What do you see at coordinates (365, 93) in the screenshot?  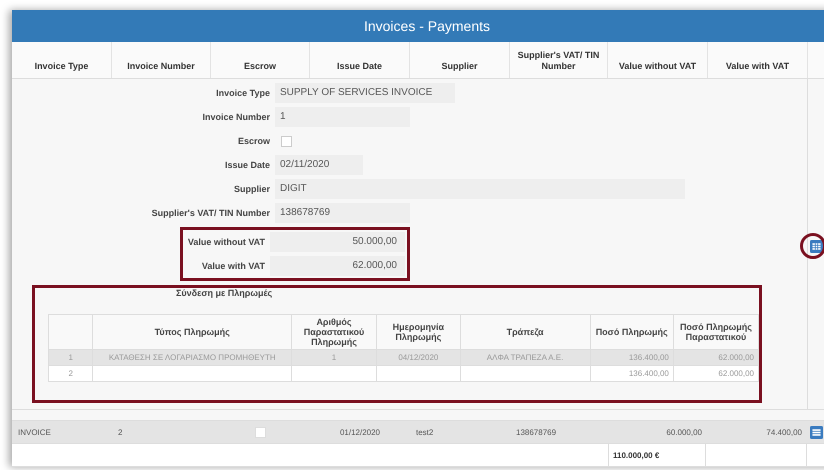 I see `input-field: SUPPLY OF SERVICES INVOICE` at bounding box center [365, 93].